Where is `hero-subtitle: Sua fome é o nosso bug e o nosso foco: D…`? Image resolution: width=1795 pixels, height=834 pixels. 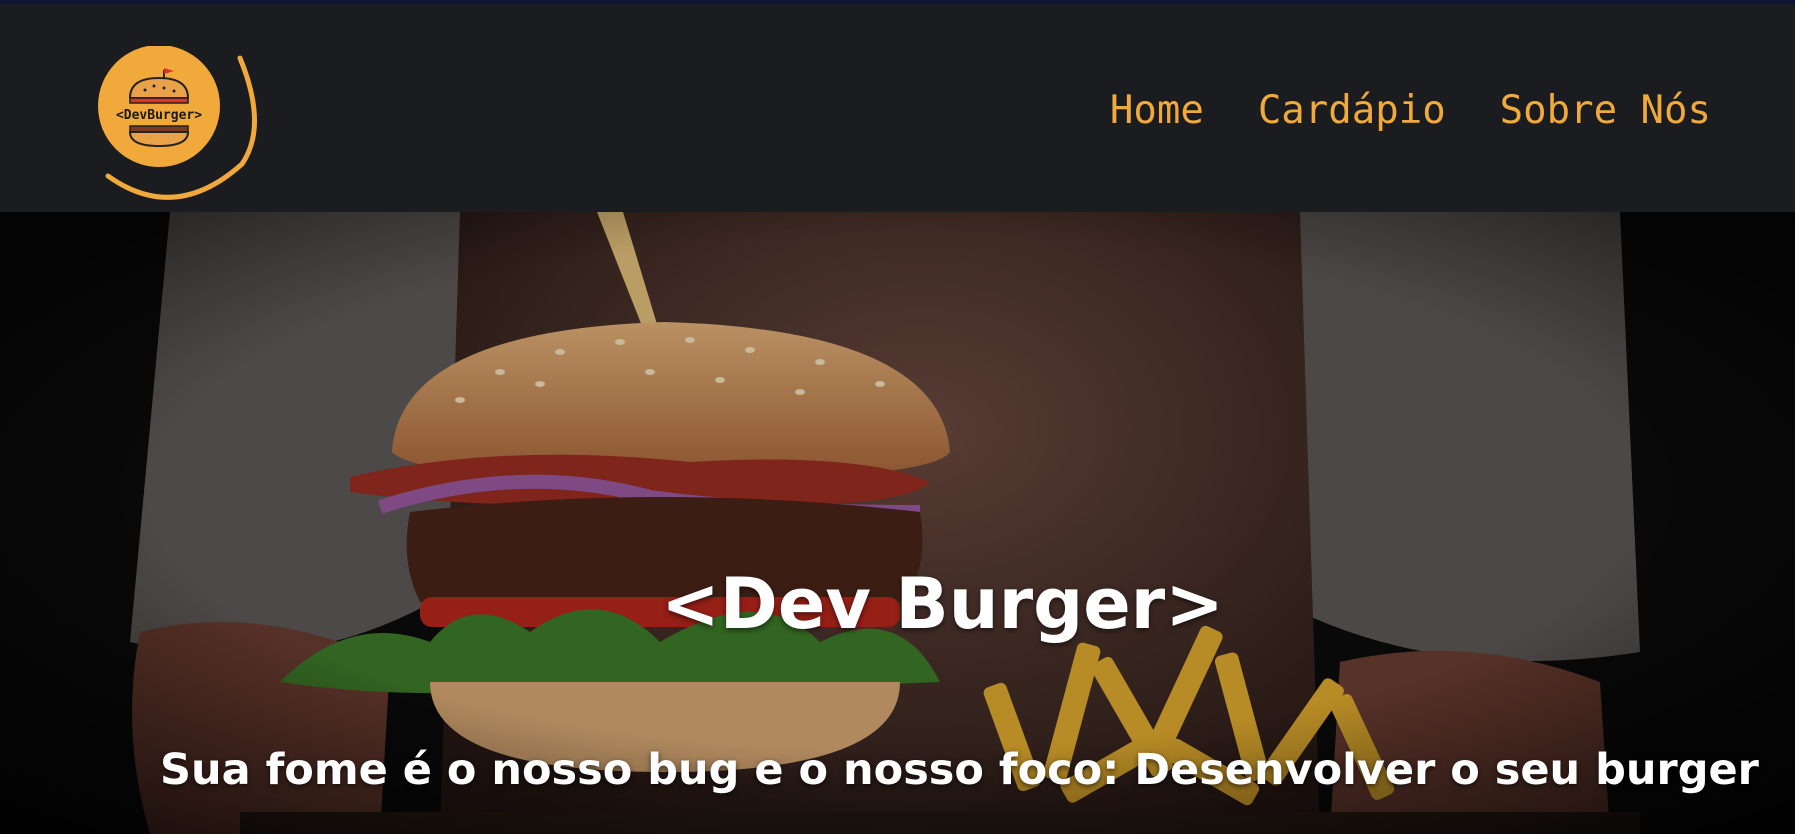
hero-subtitle: Sua fome é o nosso bug e o nosso foco: D… is located at coordinates (959, 770).